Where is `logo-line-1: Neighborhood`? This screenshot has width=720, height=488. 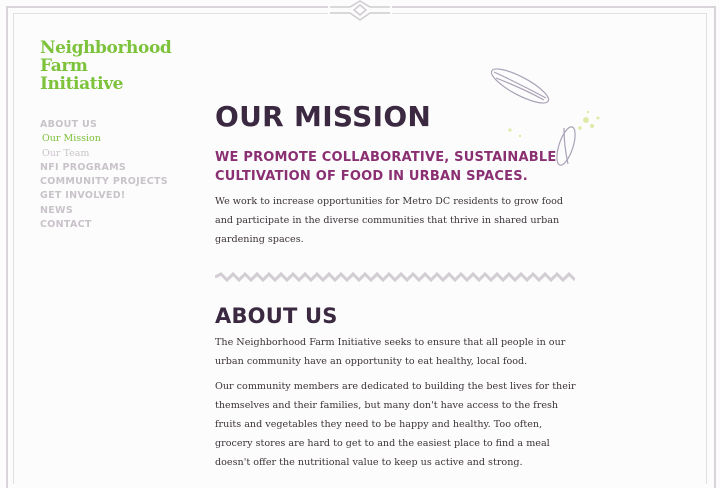 logo-line-1: Neighborhood is located at coordinates (106, 48).